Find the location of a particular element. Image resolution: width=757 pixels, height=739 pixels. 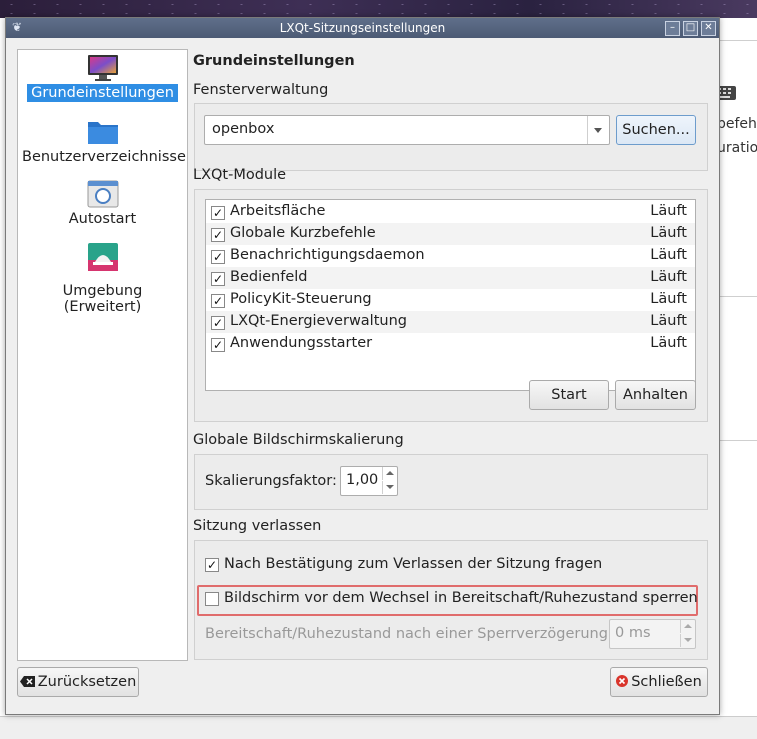

desktop-wallpaper is located at coordinates (378, 9).